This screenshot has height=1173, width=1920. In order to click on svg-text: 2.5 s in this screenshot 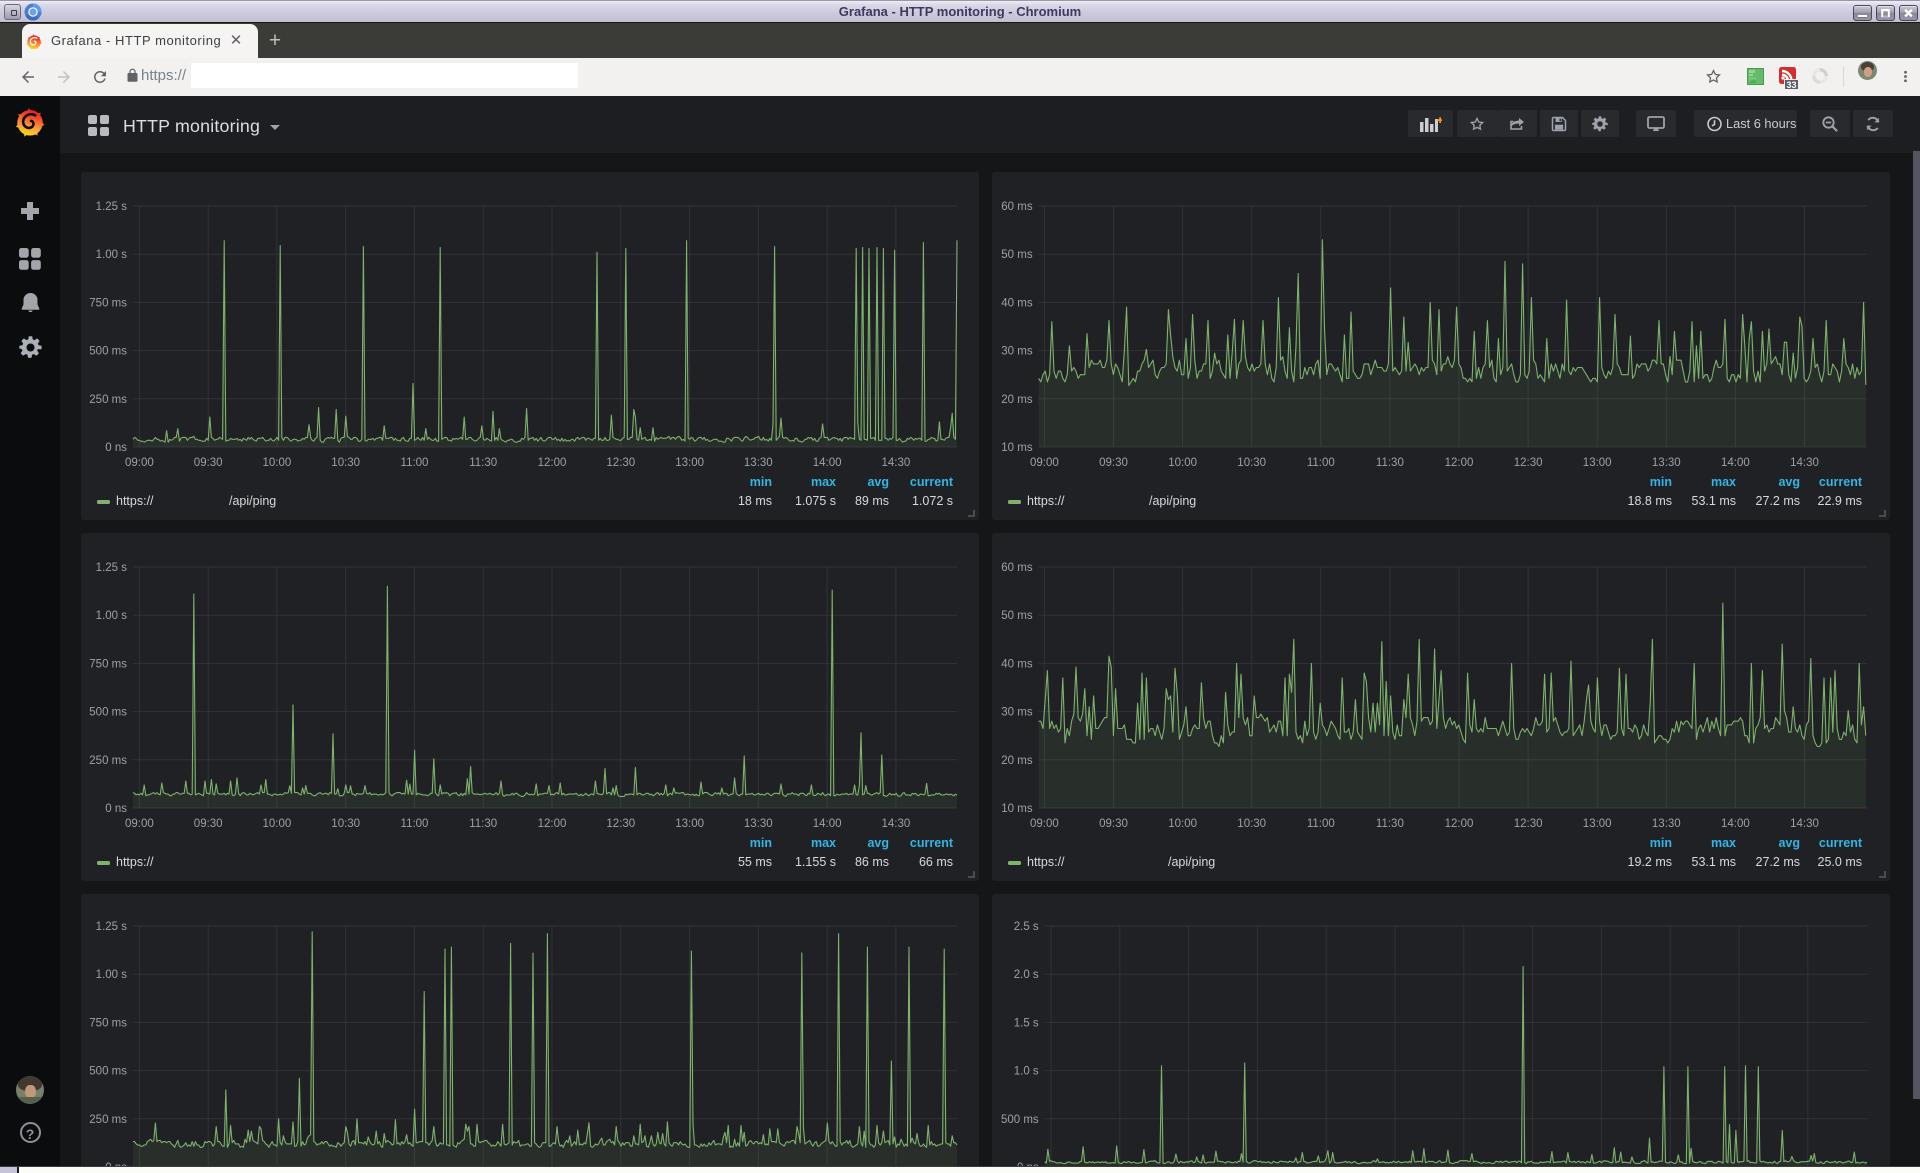, I will do `click(1026, 927)`.